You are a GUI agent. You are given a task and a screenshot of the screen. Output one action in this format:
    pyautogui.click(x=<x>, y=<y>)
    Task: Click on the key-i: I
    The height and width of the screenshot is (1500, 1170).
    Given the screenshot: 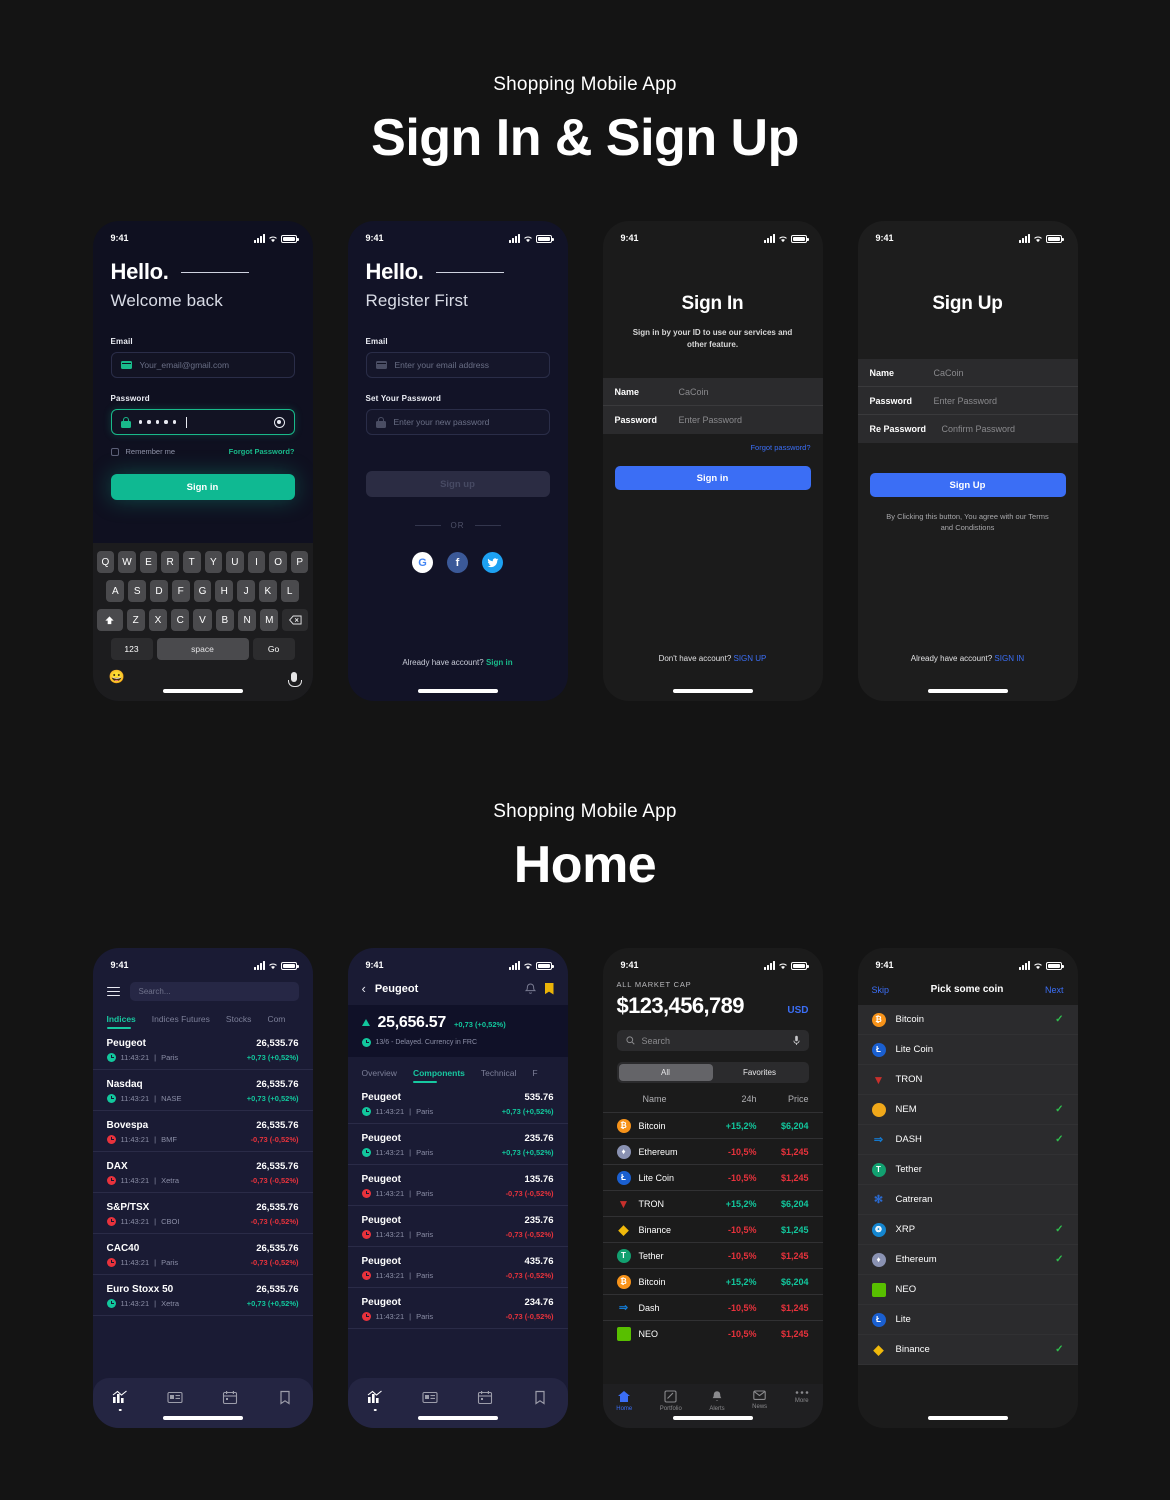 What is the action you would take?
    pyautogui.click(x=256, y=562)
    